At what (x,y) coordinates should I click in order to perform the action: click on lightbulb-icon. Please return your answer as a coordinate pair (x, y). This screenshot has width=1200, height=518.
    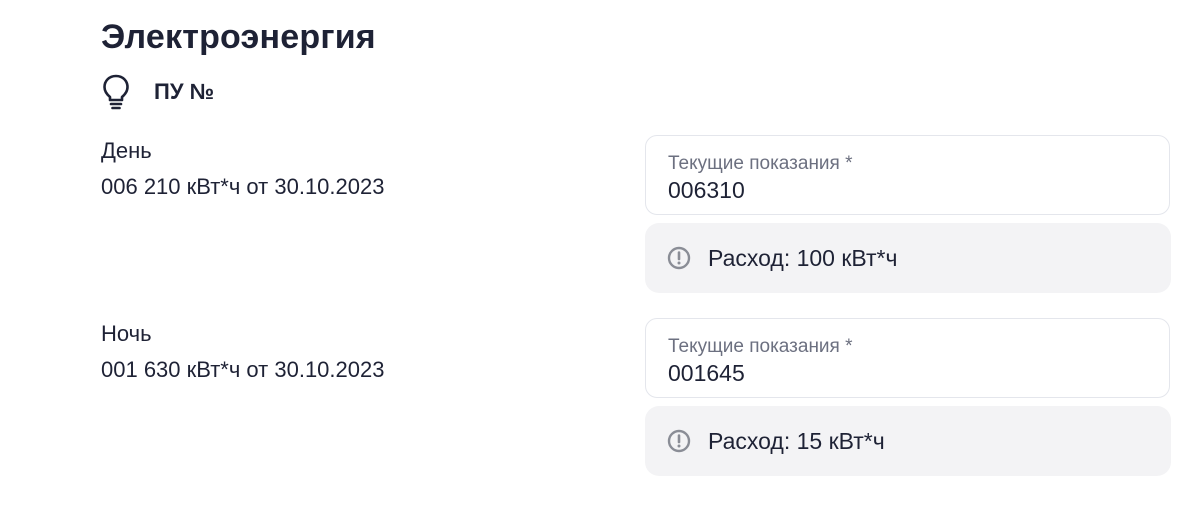
    Looking at the image, I should click on (119, 92).